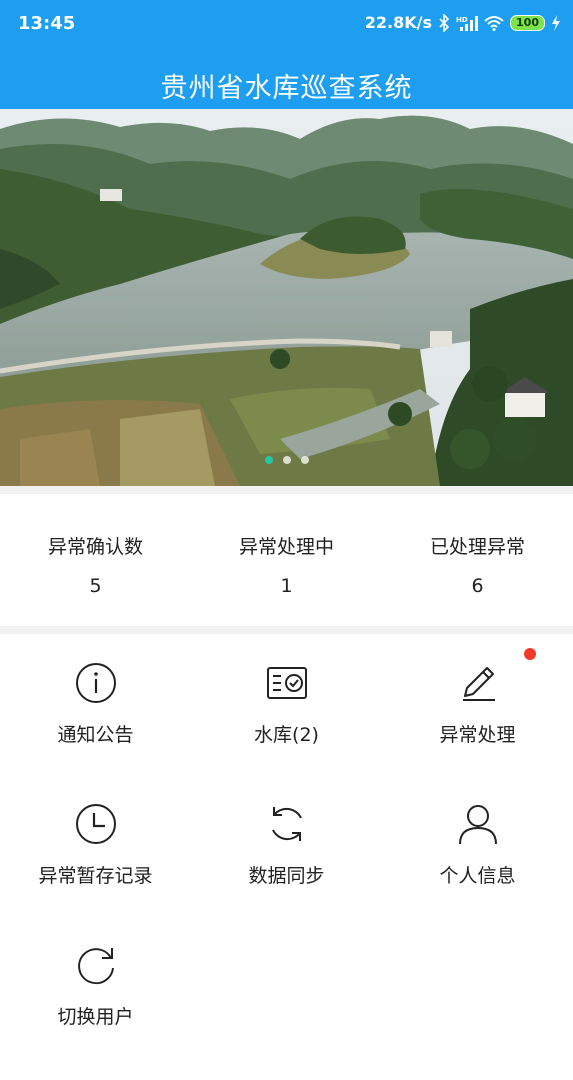 The height and width of the screenshot is (1080, 573). I want to click on bluetooth-icon, so click(444, 22).